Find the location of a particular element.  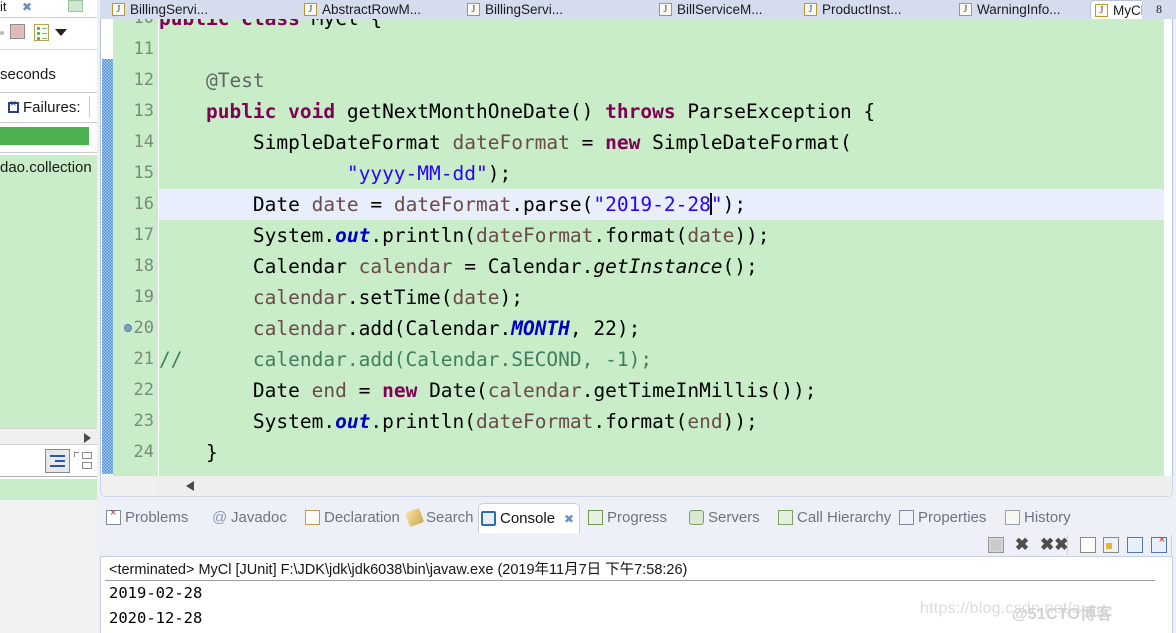

junit-horizontal-scrollbar is located at coordinates (48, 436).